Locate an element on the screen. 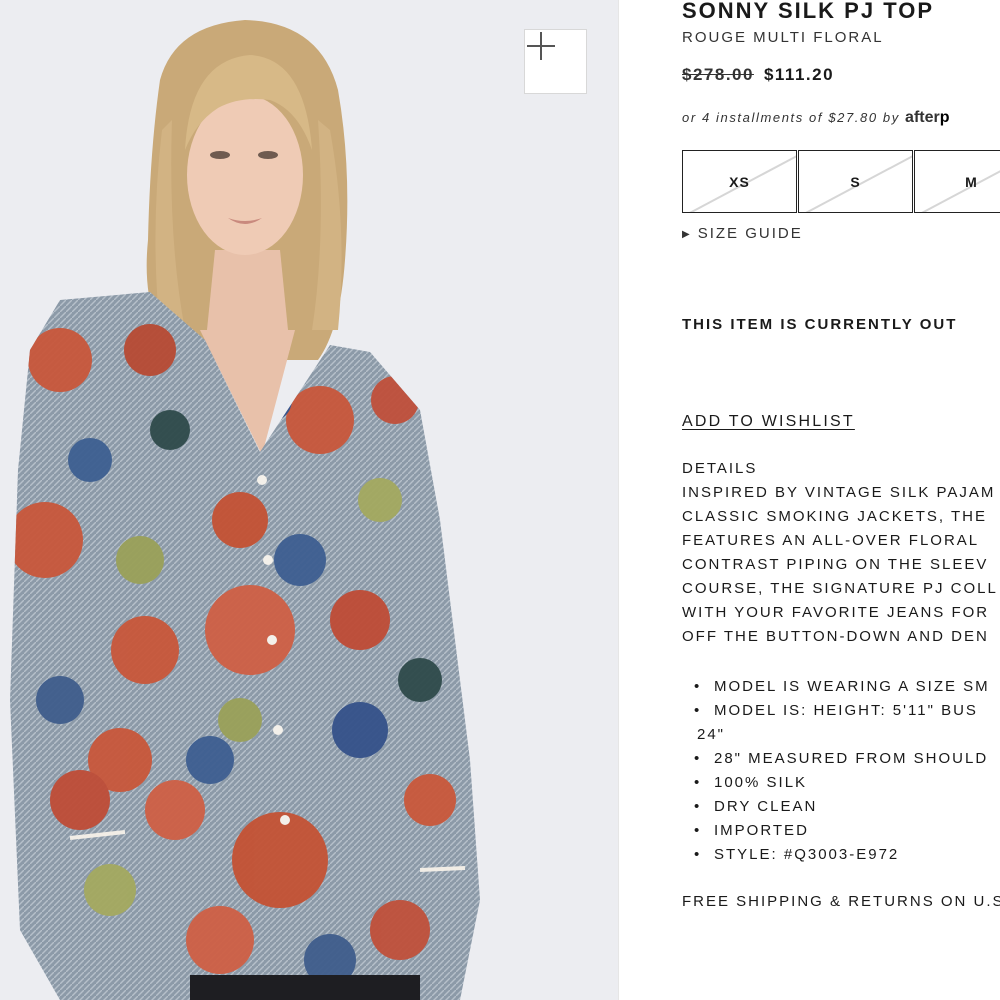 The image size is (1000, 1000). size-label: S is located at coordinates (855, 181).